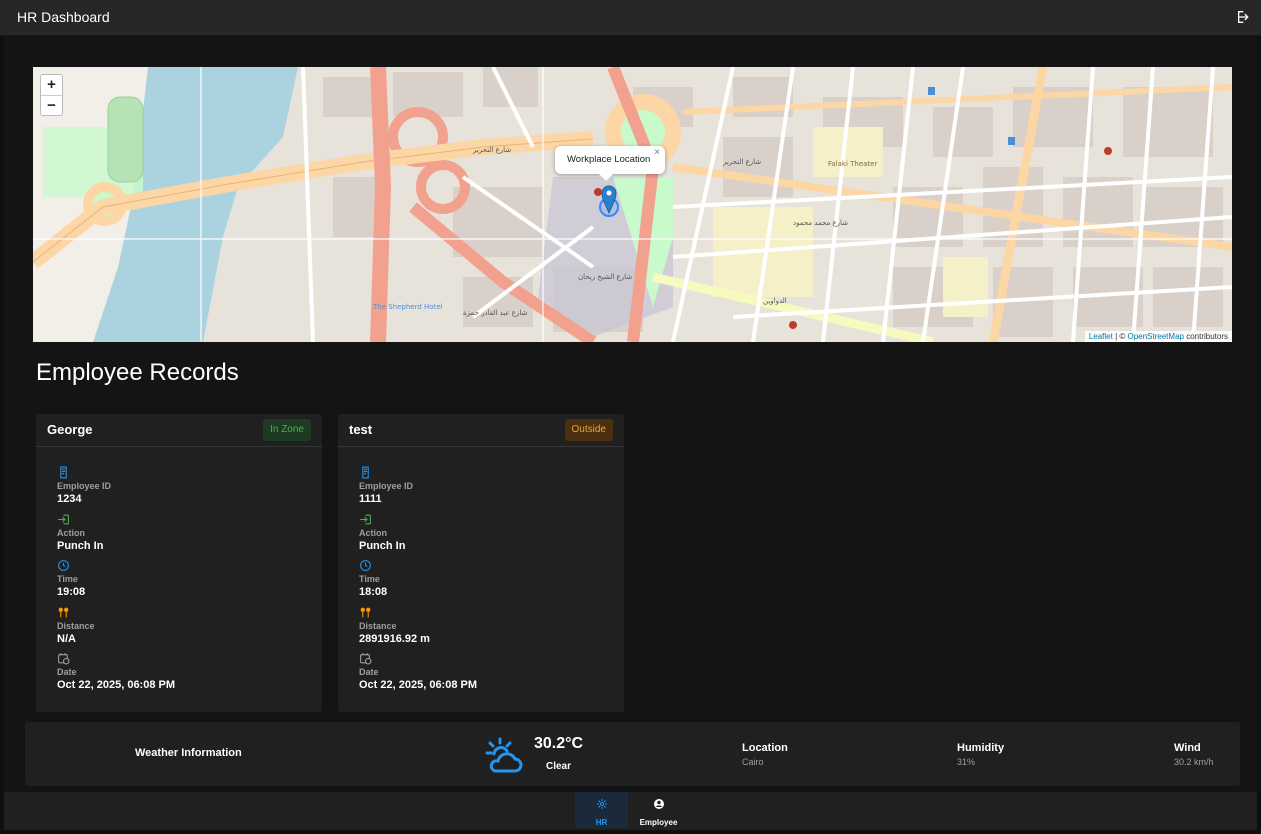  What do you see at coordinates (753, 762) in the screenshot?
I see `stat-value: Cairo` at bounding box center [753, 762].